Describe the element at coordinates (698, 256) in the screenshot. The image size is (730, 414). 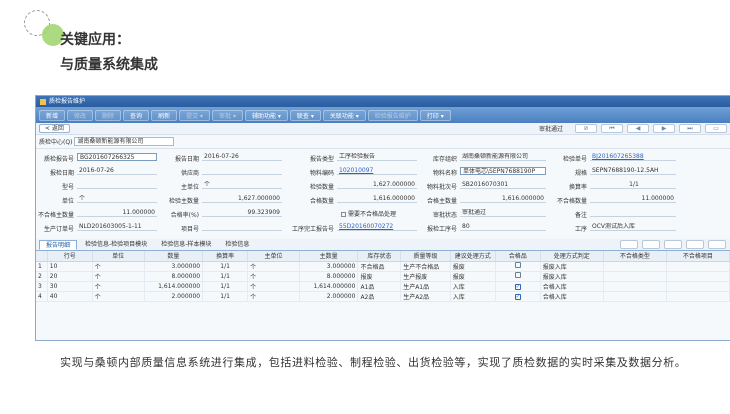
I see `column-header: 不合格项目` at that location.